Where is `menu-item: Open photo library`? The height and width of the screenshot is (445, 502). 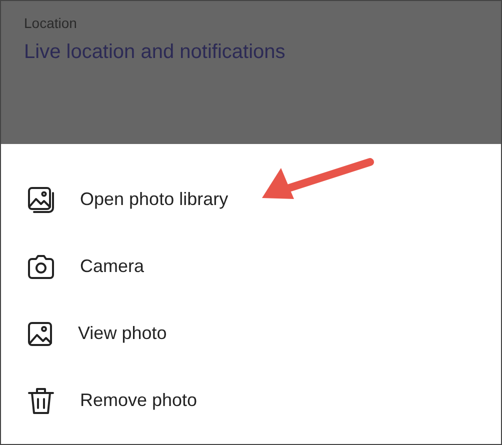
menu-item: Open photo library is located at coordinates (154, 199).